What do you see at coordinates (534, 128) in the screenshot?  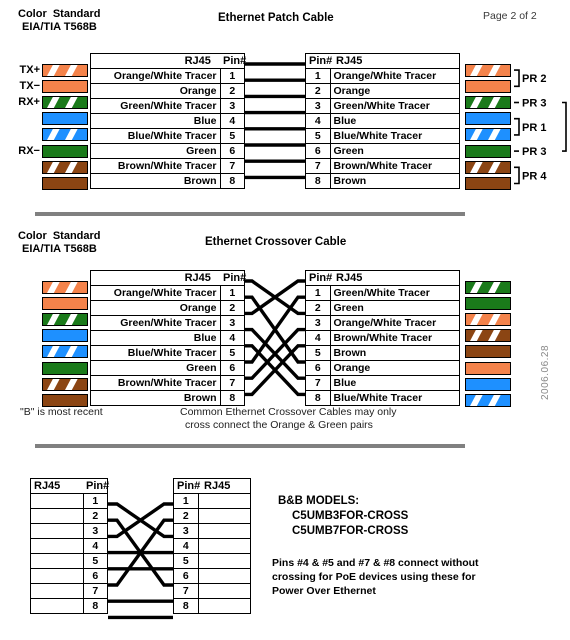 I see `pair-label: PR 1` at bounding box center [534, 128].